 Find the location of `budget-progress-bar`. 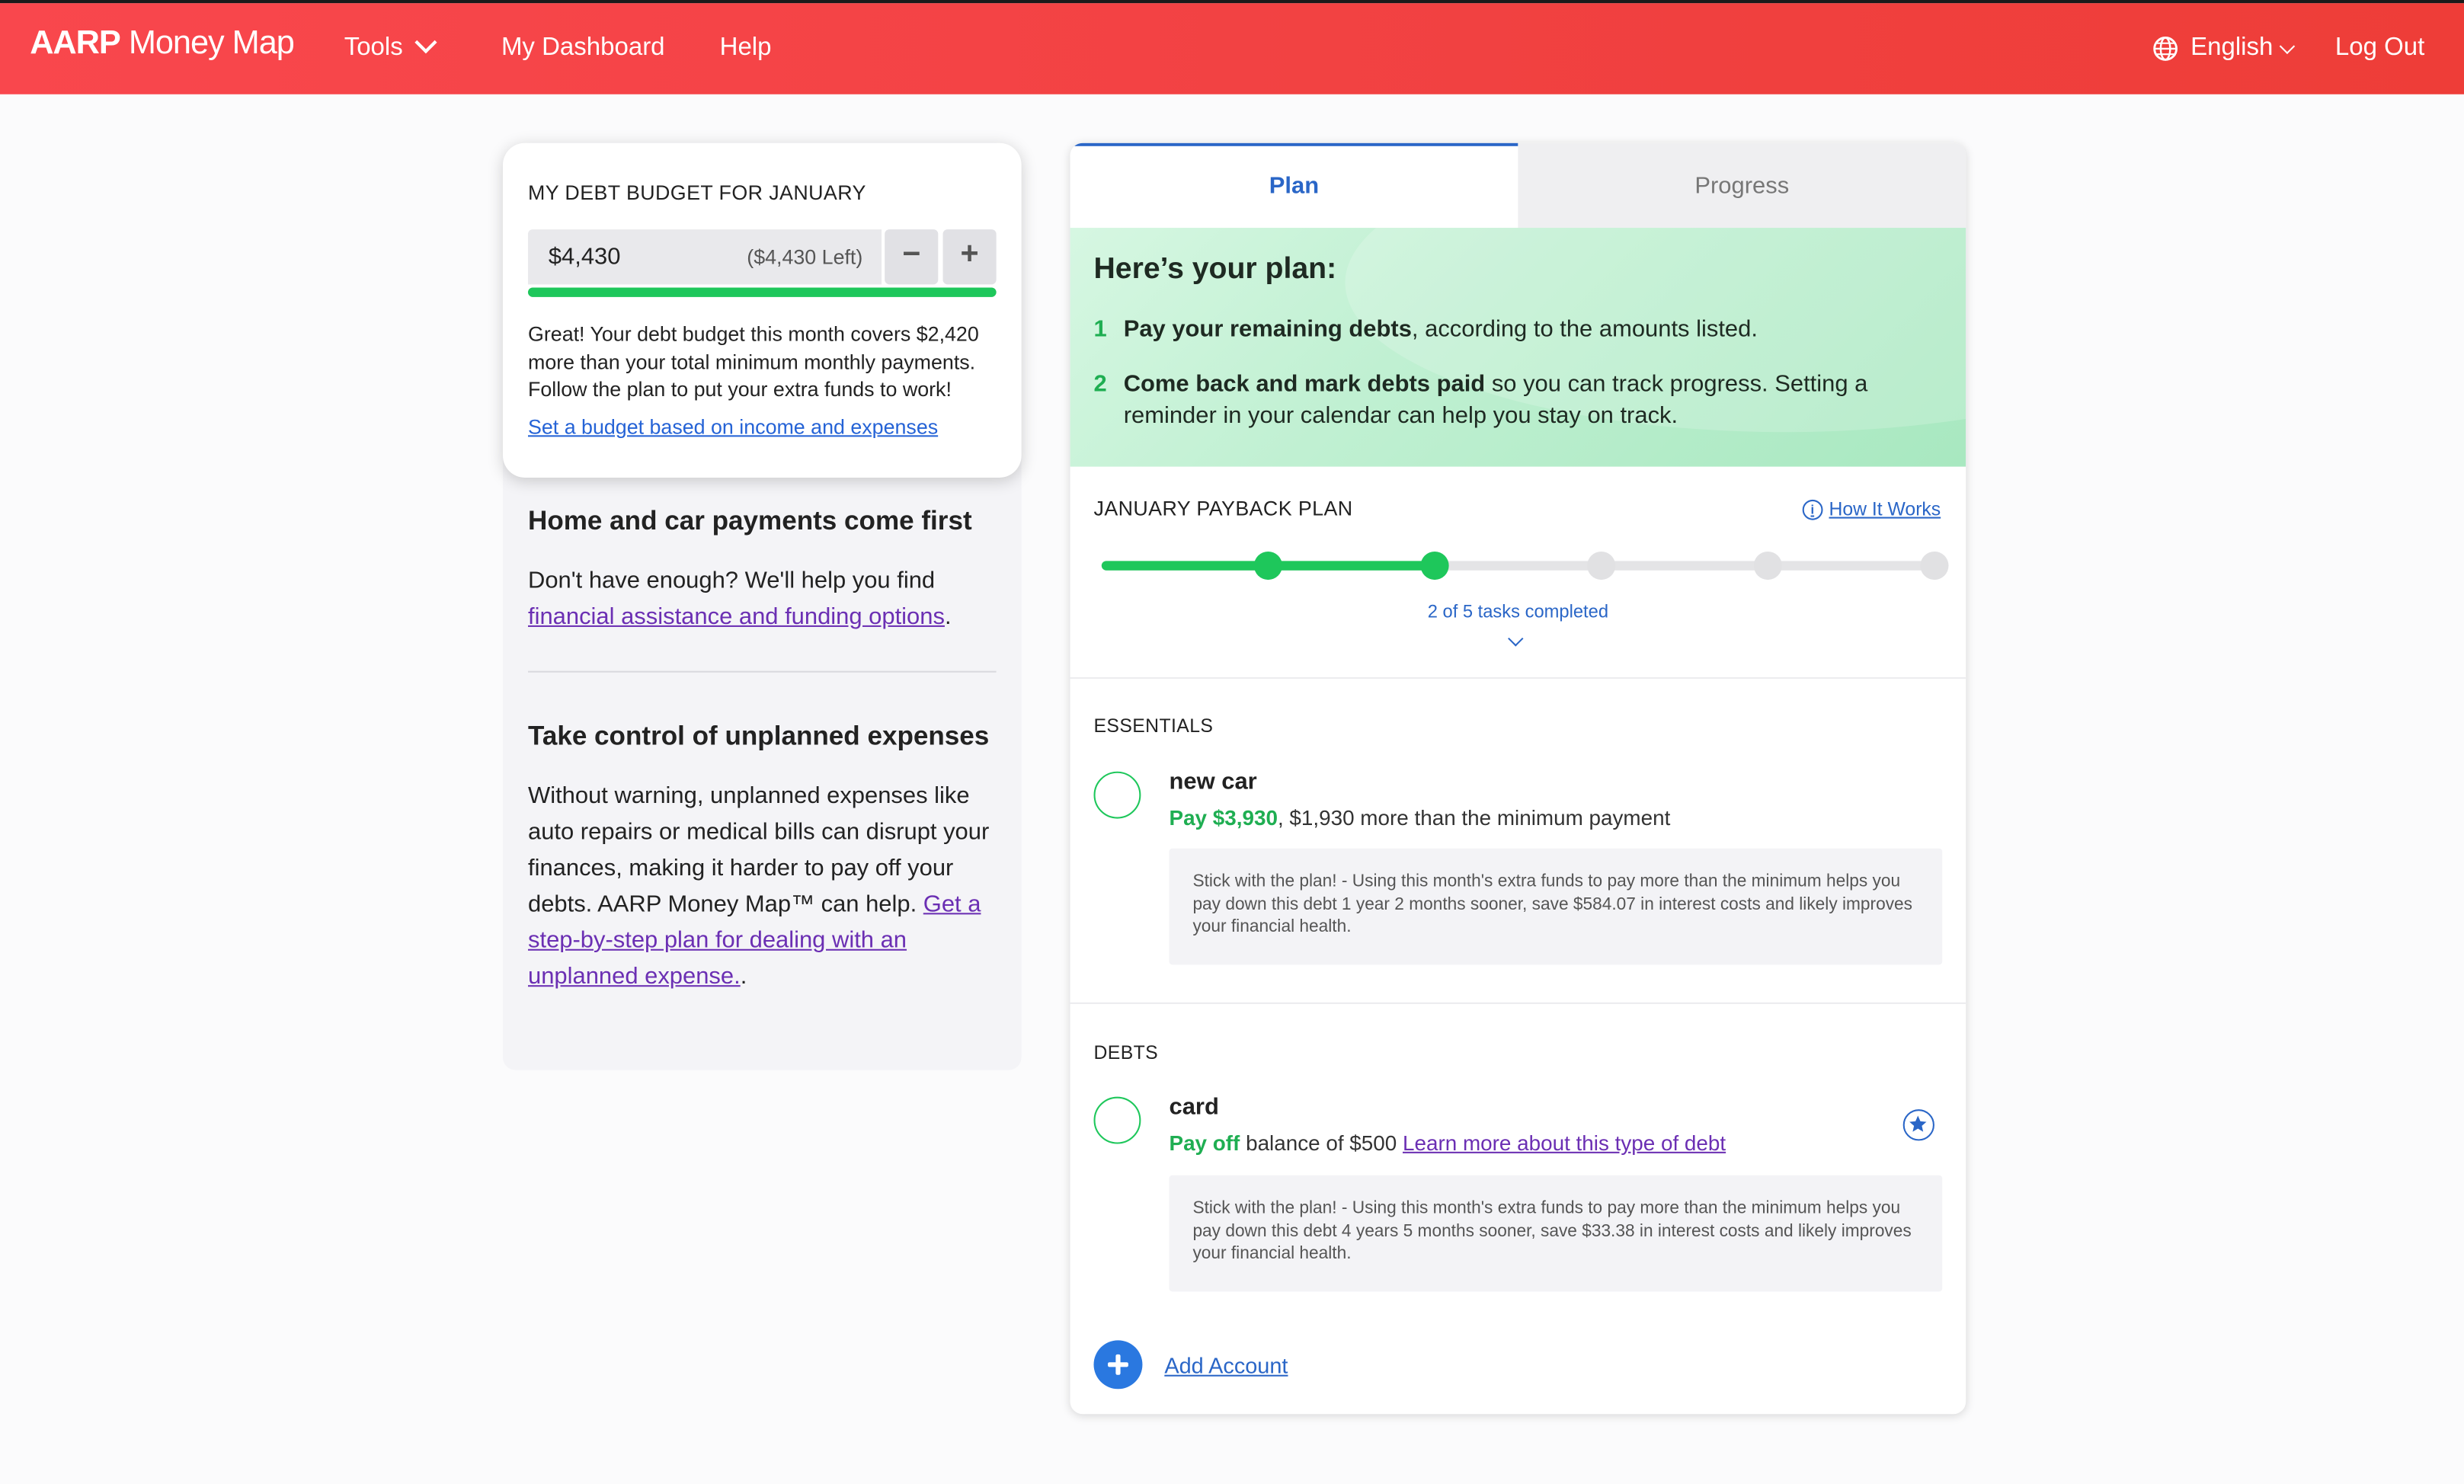

budget-progress-bar is located at coordinates (762, 292).